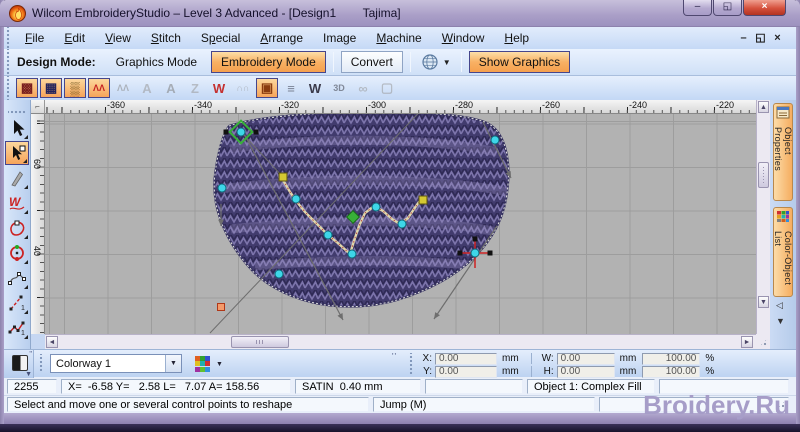 This screenshot has width=800, height=432. I want to click on panel-down-arrow-icon: ▼, so click(780, 321).